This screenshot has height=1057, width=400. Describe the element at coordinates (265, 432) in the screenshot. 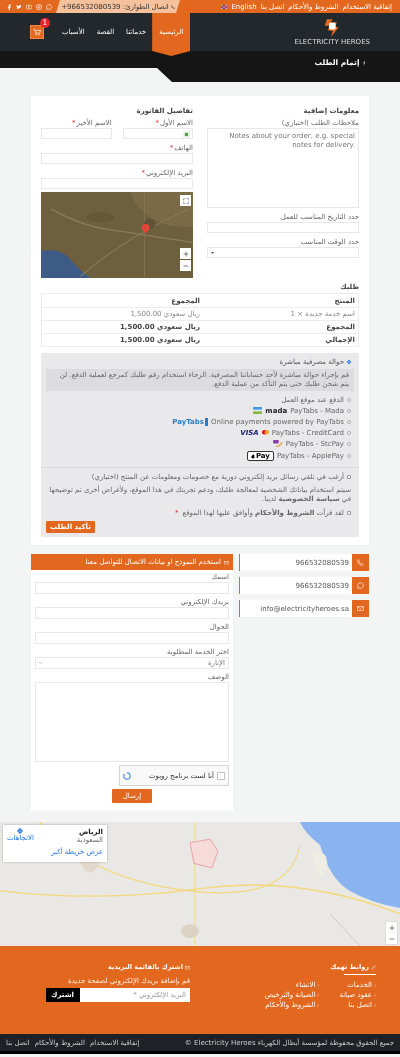

I see `mastercard-icon` at that location.